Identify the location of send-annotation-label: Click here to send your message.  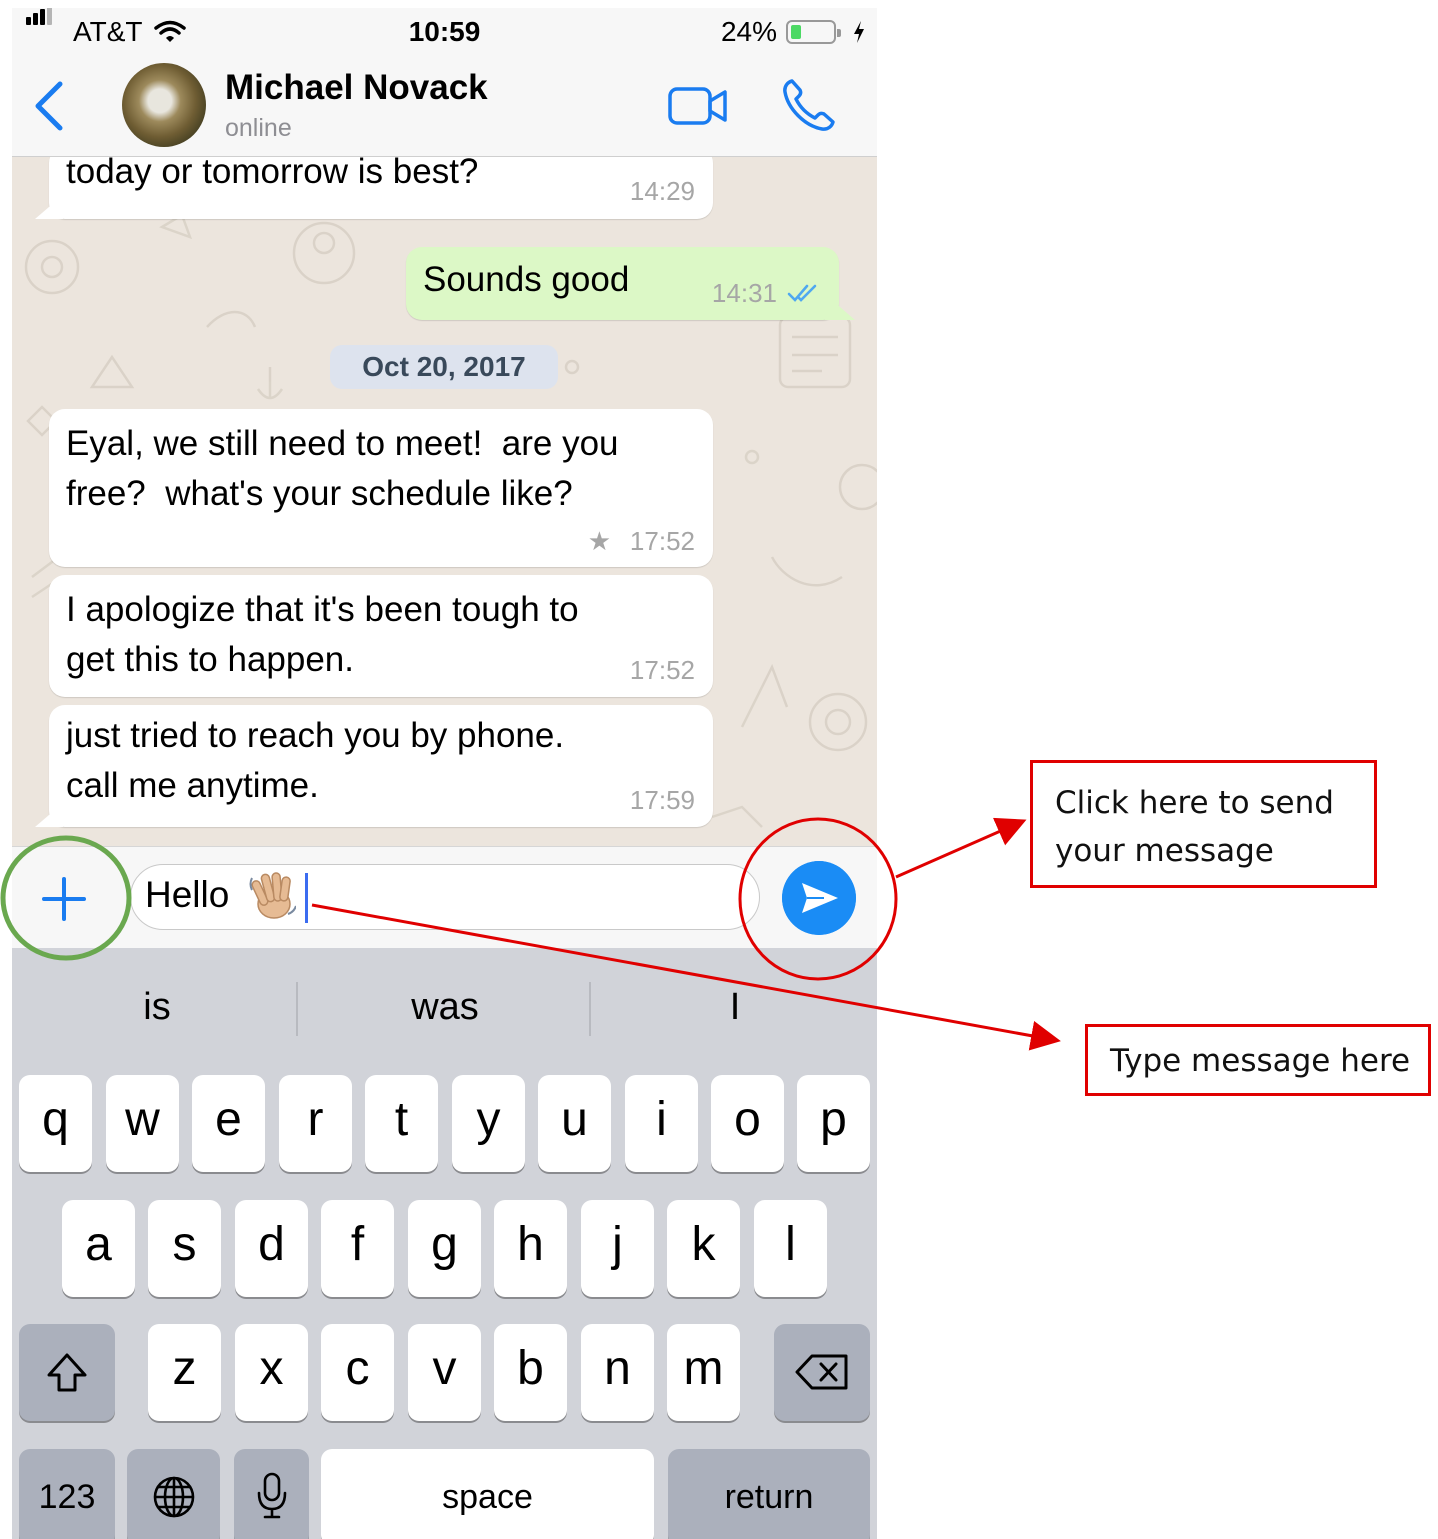
(1203, 824).